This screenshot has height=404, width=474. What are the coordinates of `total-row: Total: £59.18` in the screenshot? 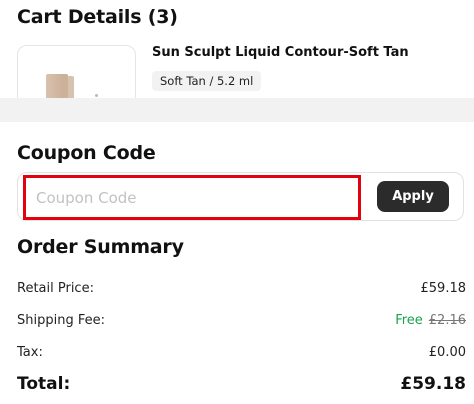 It's located at (241, 386).